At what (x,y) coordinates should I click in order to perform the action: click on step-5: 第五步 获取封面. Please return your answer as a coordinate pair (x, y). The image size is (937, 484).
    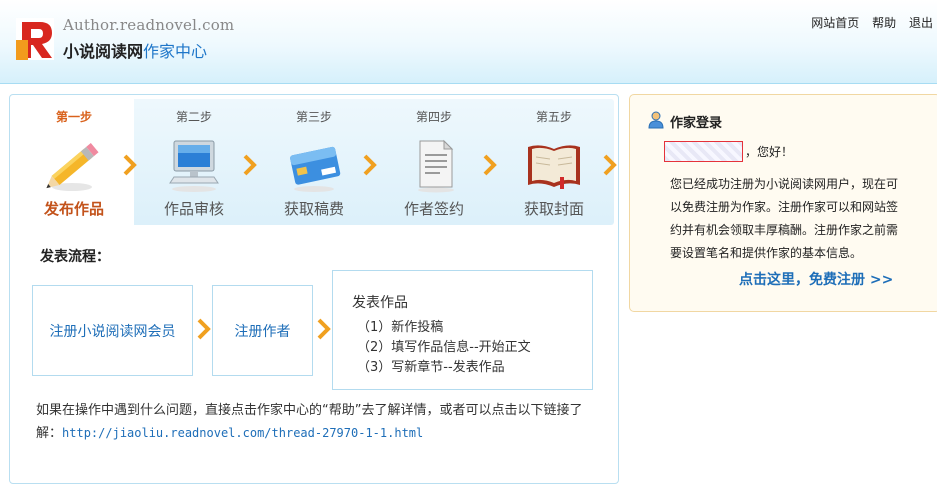
    Looking at the image, I should click on (554, 162).